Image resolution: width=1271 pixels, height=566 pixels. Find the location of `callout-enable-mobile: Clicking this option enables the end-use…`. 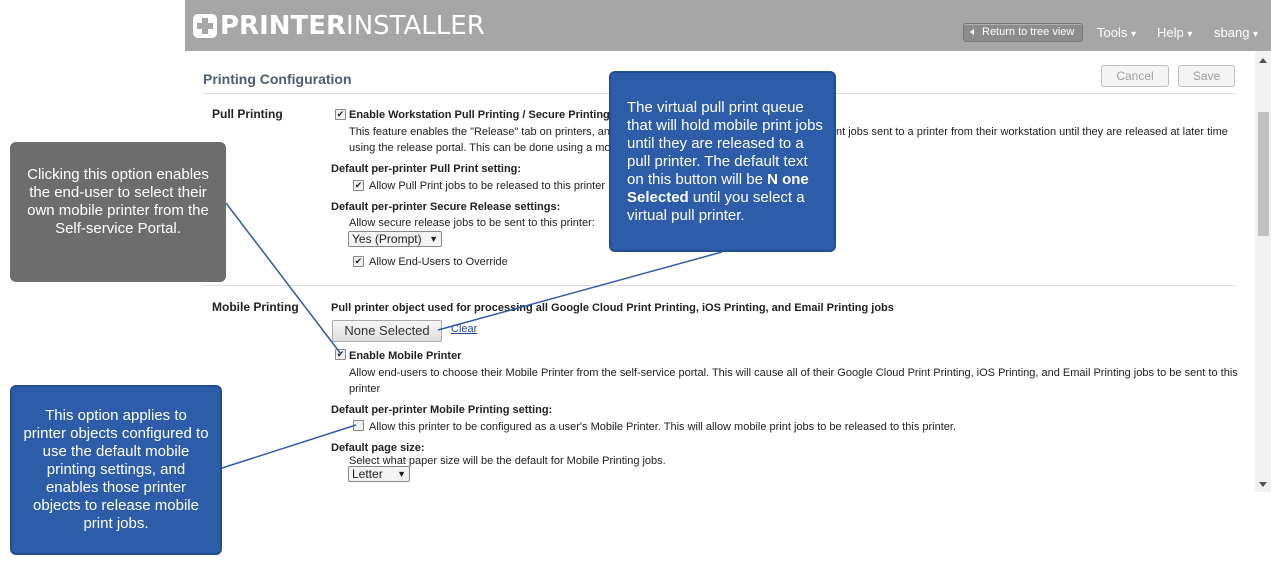

callout-enable-mobile: Clicking this option enables the end-use… is located at coordinates (118, 212).